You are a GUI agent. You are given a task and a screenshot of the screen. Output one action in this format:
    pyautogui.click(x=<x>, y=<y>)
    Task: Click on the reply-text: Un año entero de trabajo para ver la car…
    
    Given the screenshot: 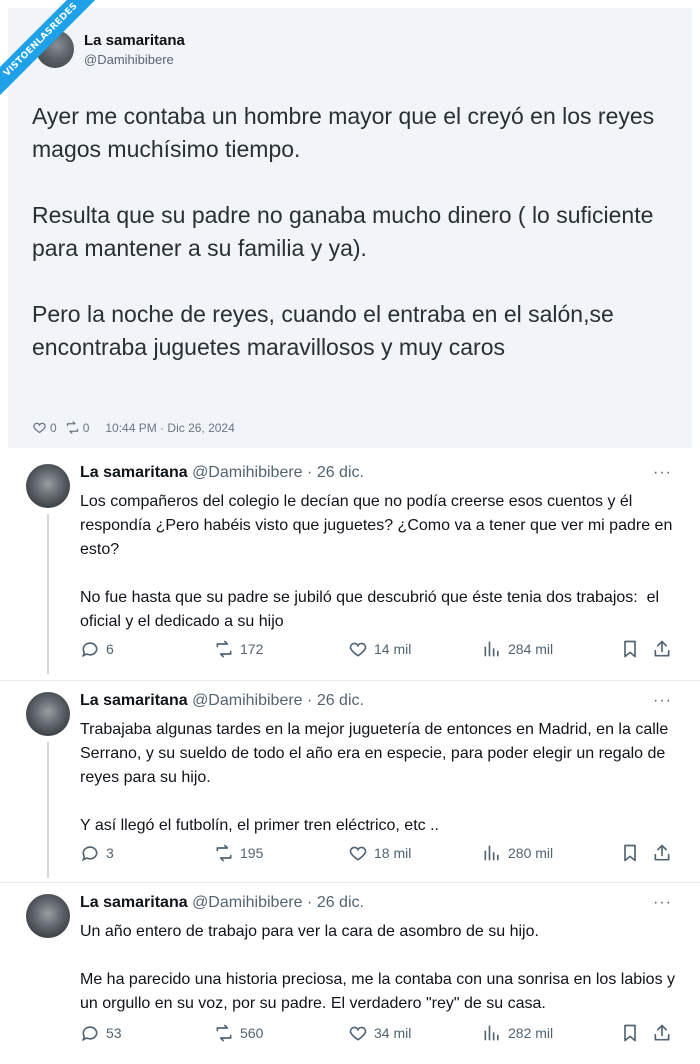 What is the action you would take?
    pyautogui.click(x=378, y=967)
    